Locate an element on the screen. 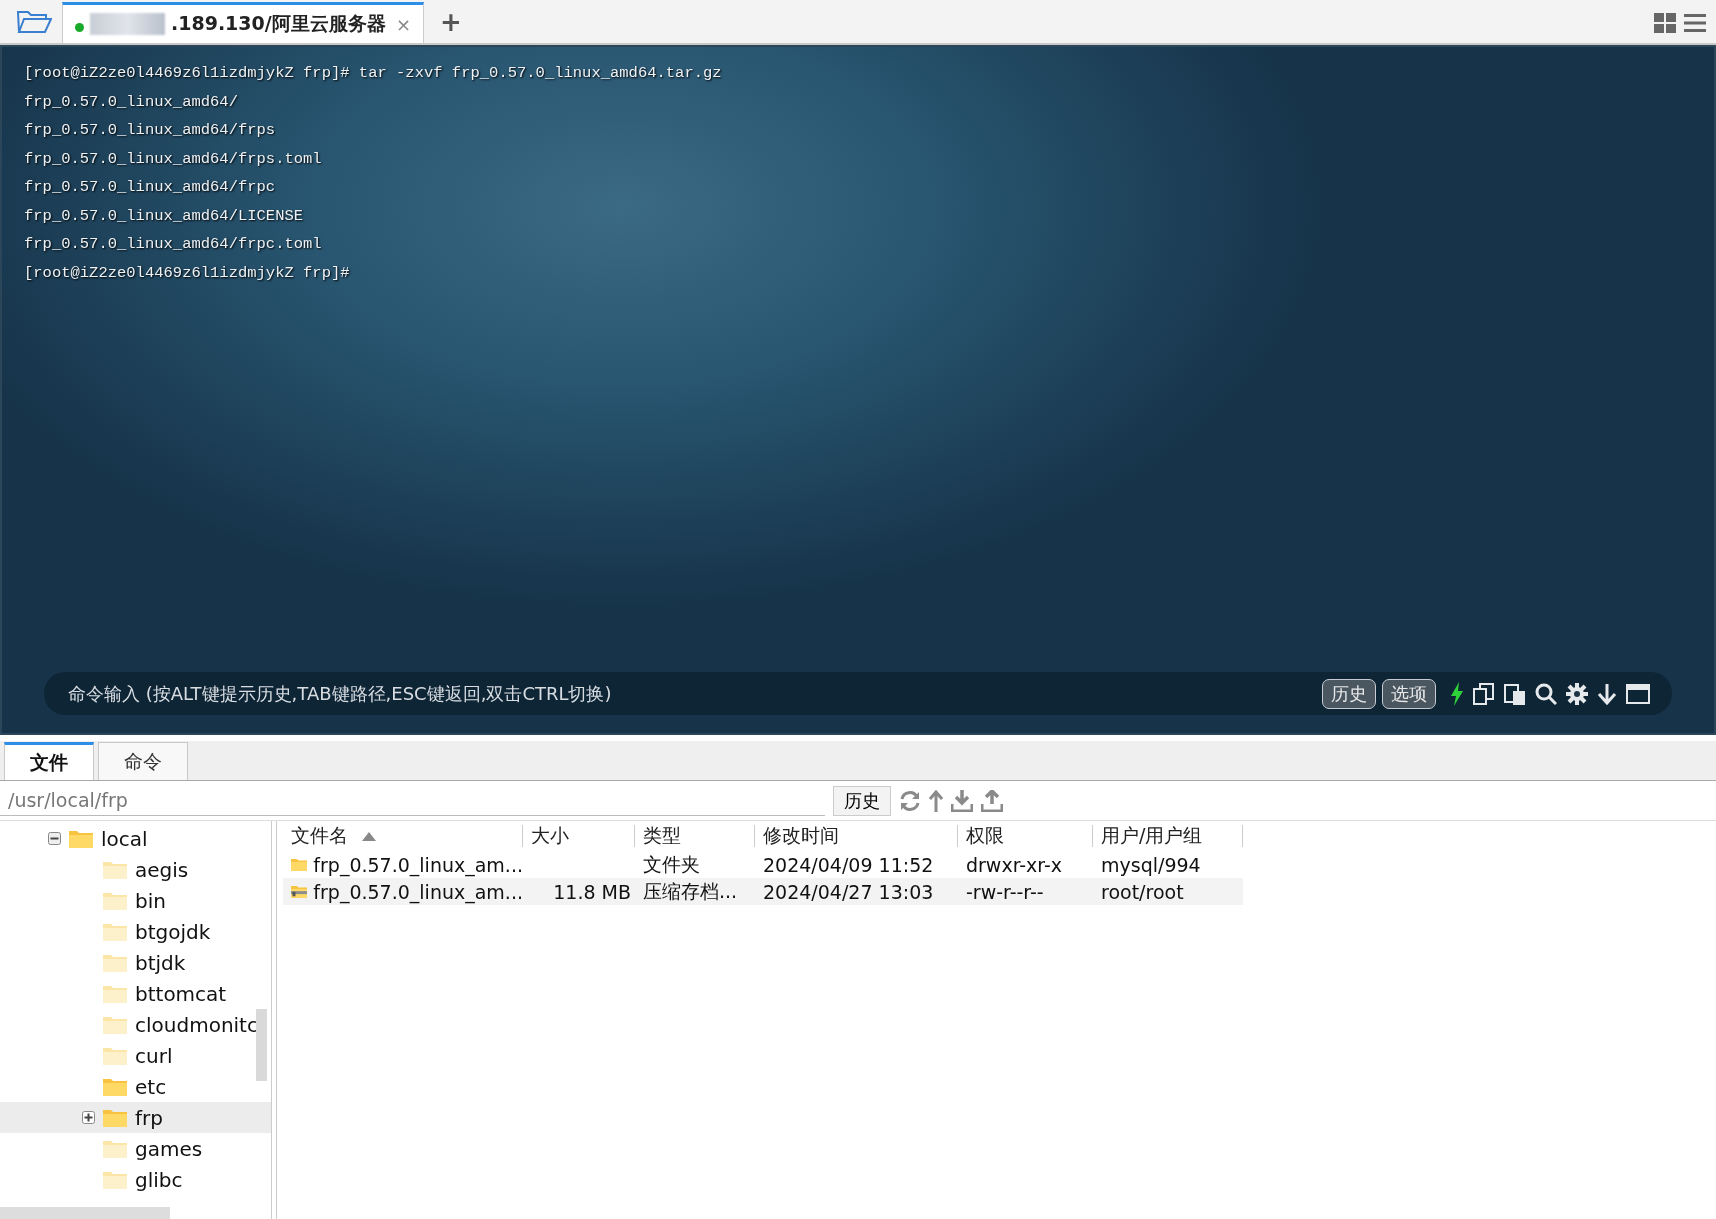  terminal-line: [root@iZ2ze0l4469z6l1izdmjykZ frp]# tar -zxvf frp_0.57.0_linux_amd64.tar.gz is located at coordinates (373, 73).